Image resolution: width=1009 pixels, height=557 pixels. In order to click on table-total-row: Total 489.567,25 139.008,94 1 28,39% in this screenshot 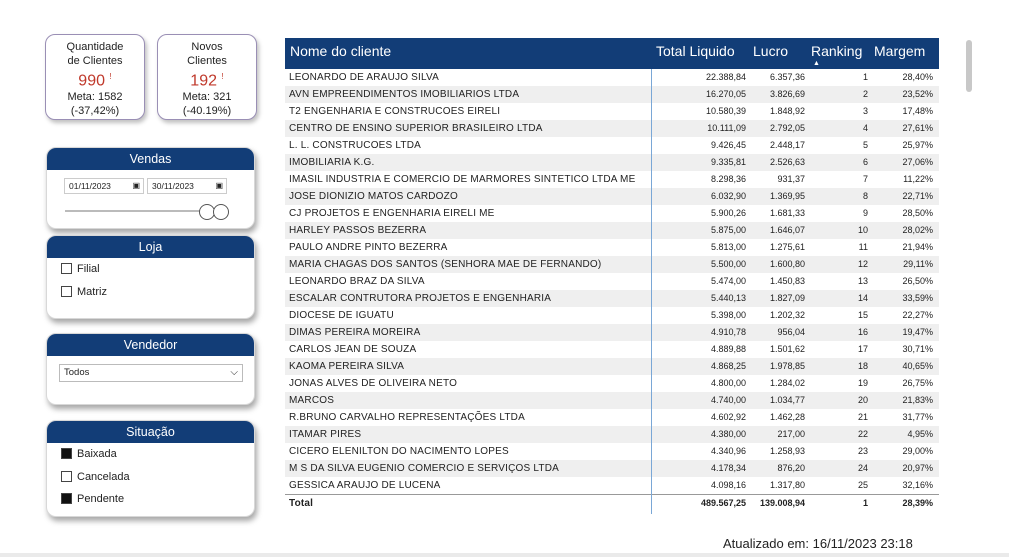, I will do `click(612, 502)`.